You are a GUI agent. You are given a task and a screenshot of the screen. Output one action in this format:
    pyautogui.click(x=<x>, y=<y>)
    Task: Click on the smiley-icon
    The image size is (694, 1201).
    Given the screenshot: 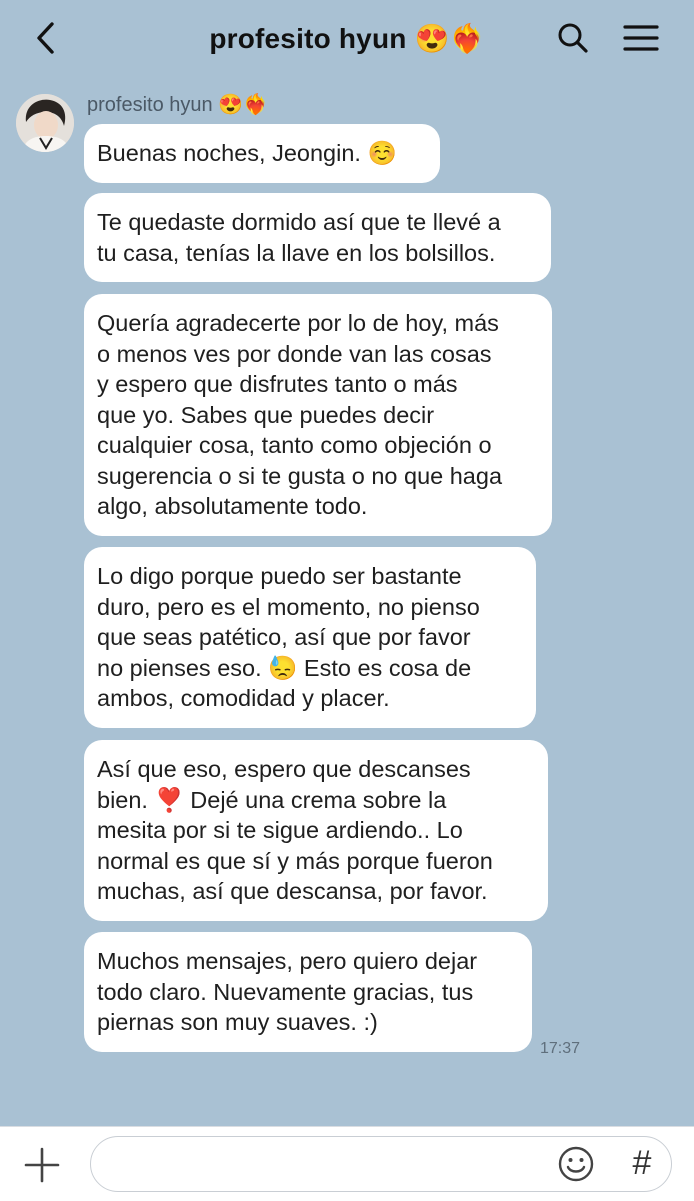 What is the action you would take?
    pyautogui.click(x=576, y=1164)
    